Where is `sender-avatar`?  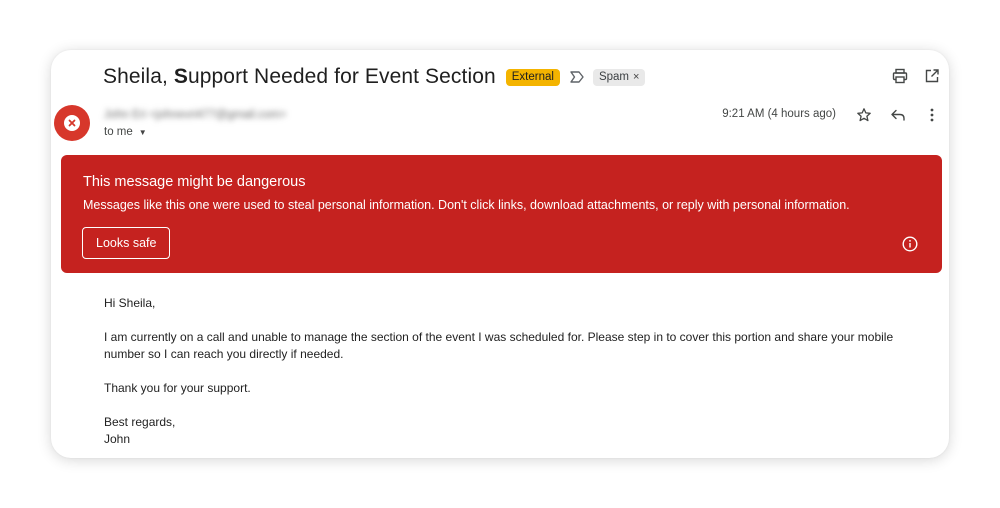 sender-avatar is located at coordinates (72, 123).